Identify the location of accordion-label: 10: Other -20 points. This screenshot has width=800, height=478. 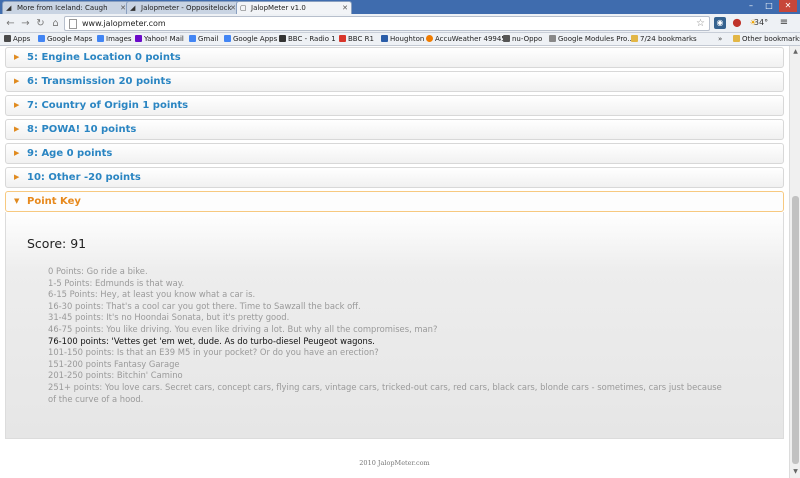
(84, 177).